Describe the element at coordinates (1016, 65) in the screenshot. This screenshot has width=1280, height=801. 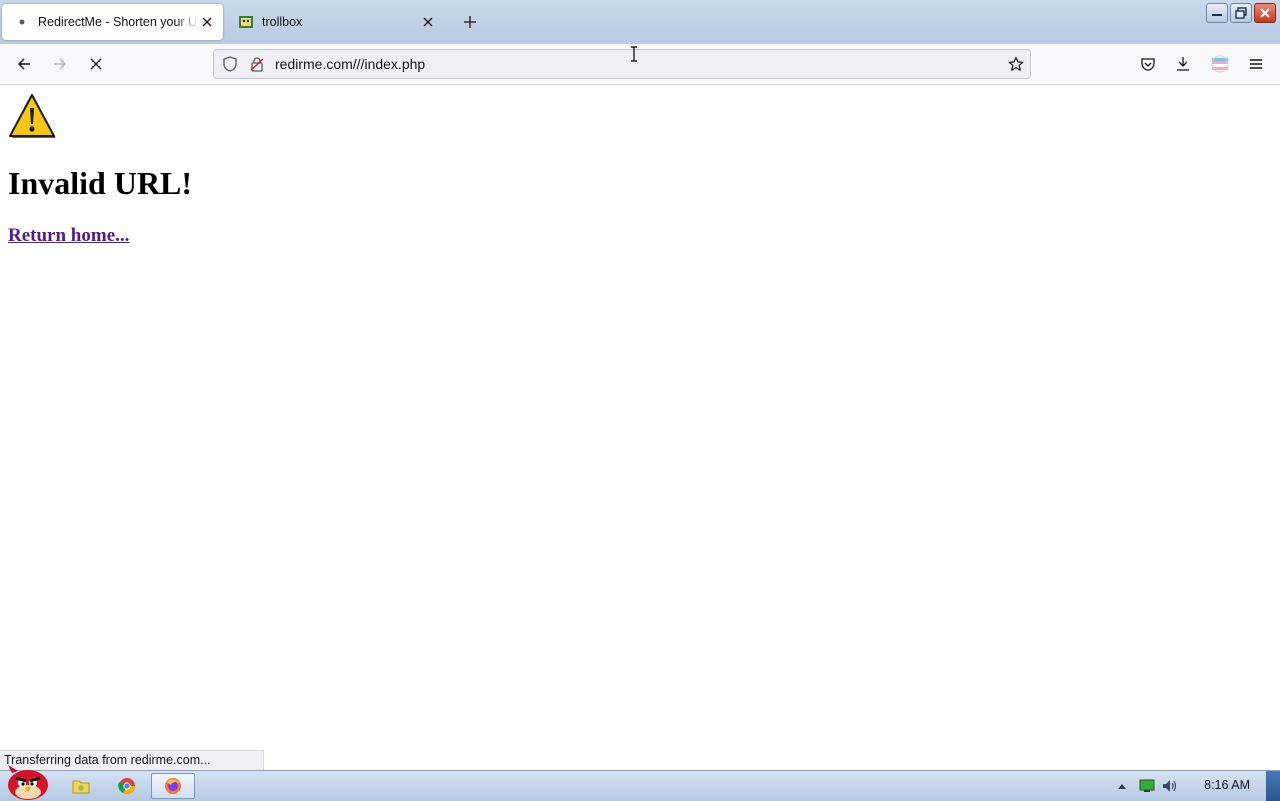
I see `bookmark-star-icon` at that location.